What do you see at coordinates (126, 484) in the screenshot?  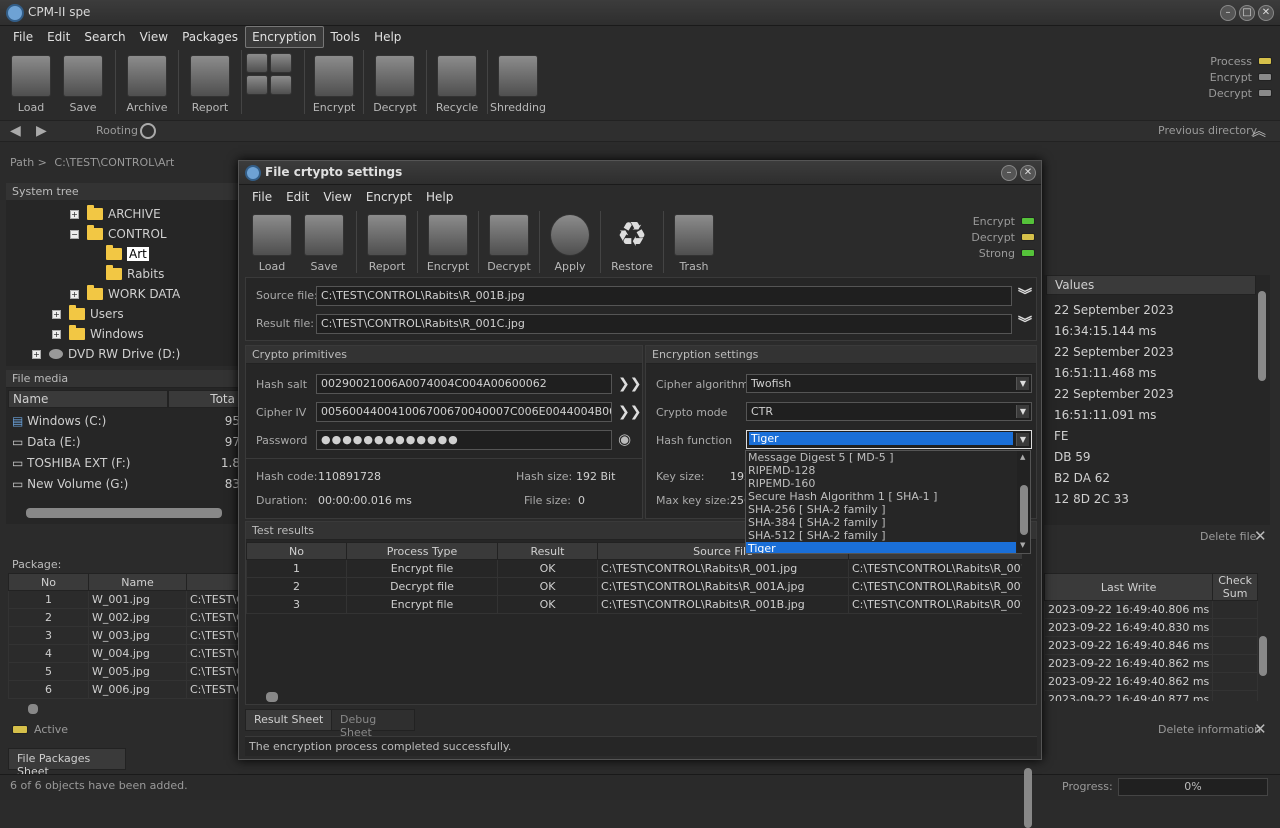 I see `media-row: ▭ New Volume (G:) 83` at bounding box center [126, 484].